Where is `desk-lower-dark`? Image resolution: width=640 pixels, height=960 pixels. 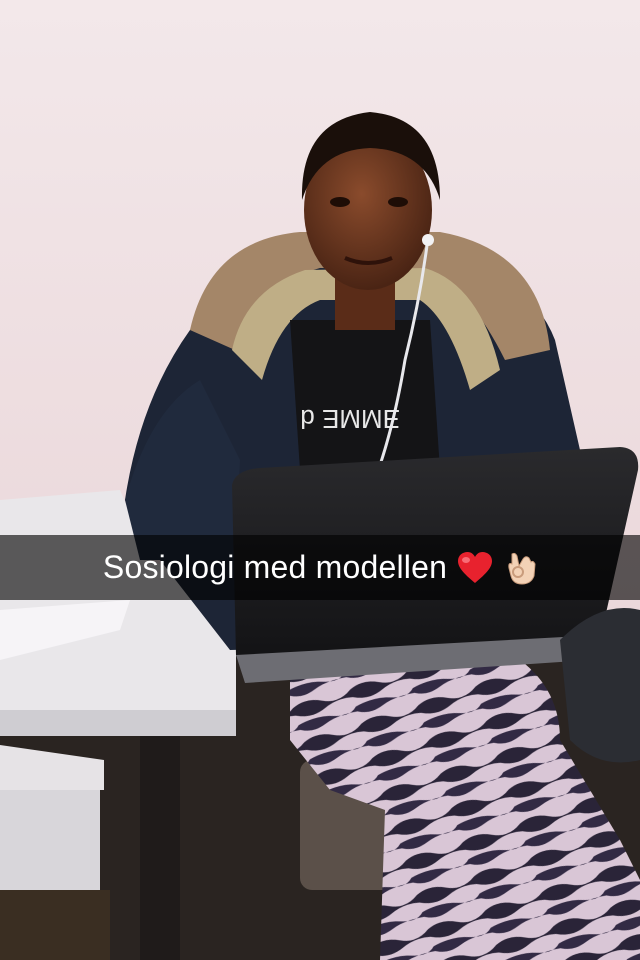 desk-lower-dark is located at coordinates (55, 925).